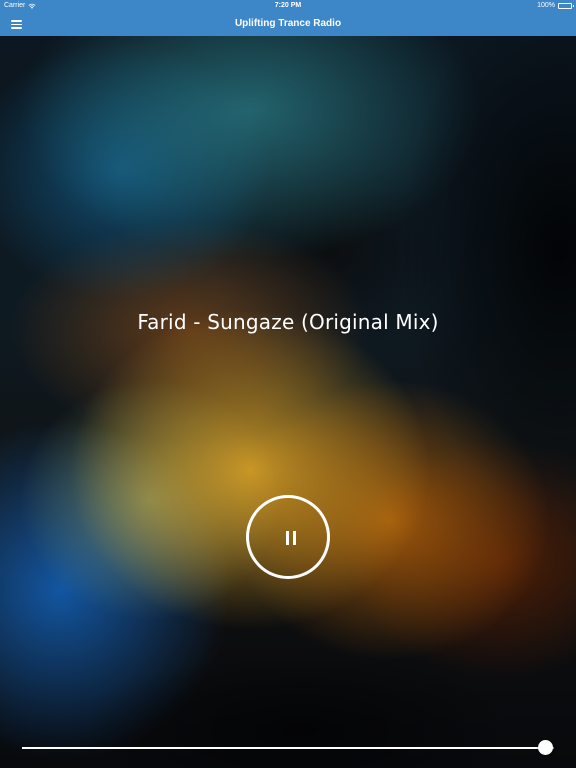  I want to click on volume-slider, so click(288, 748).